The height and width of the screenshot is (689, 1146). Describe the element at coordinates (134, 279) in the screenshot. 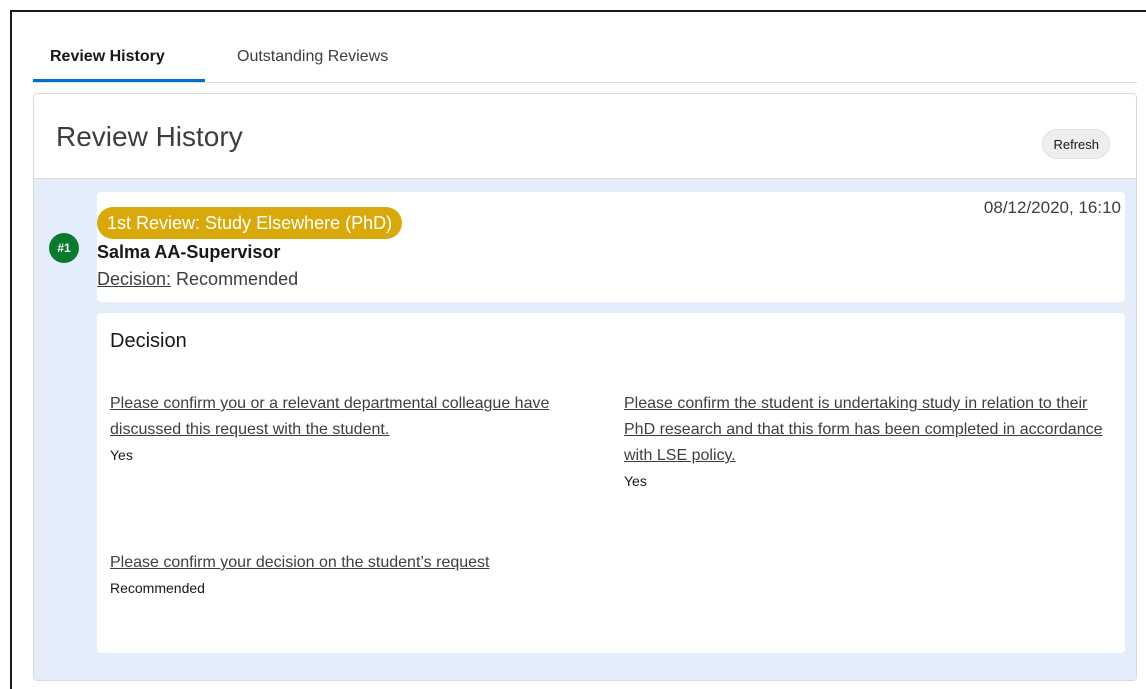

I see `decision-label: Decision:` at that location.